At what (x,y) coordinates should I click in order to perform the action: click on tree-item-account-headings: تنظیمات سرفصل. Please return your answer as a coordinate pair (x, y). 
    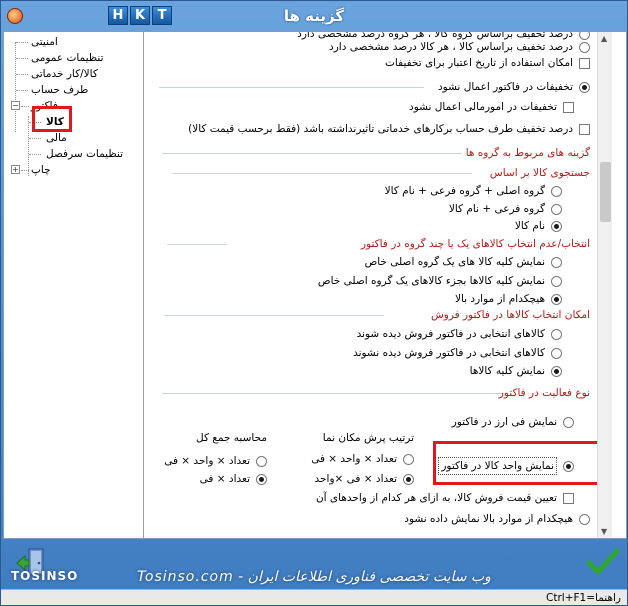
    Looking at the image, I should click on (74, 154).